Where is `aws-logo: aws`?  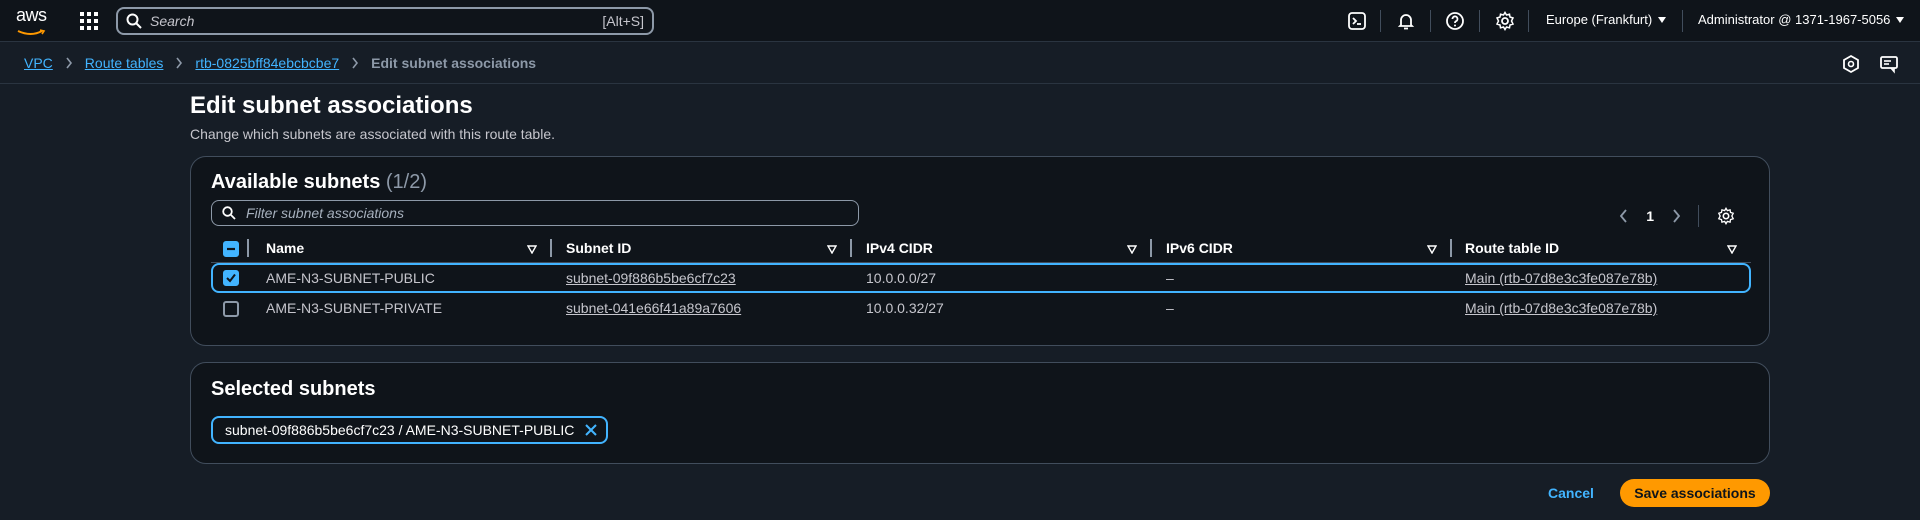 aws-logo: aws is located at coordinates (33, 21).